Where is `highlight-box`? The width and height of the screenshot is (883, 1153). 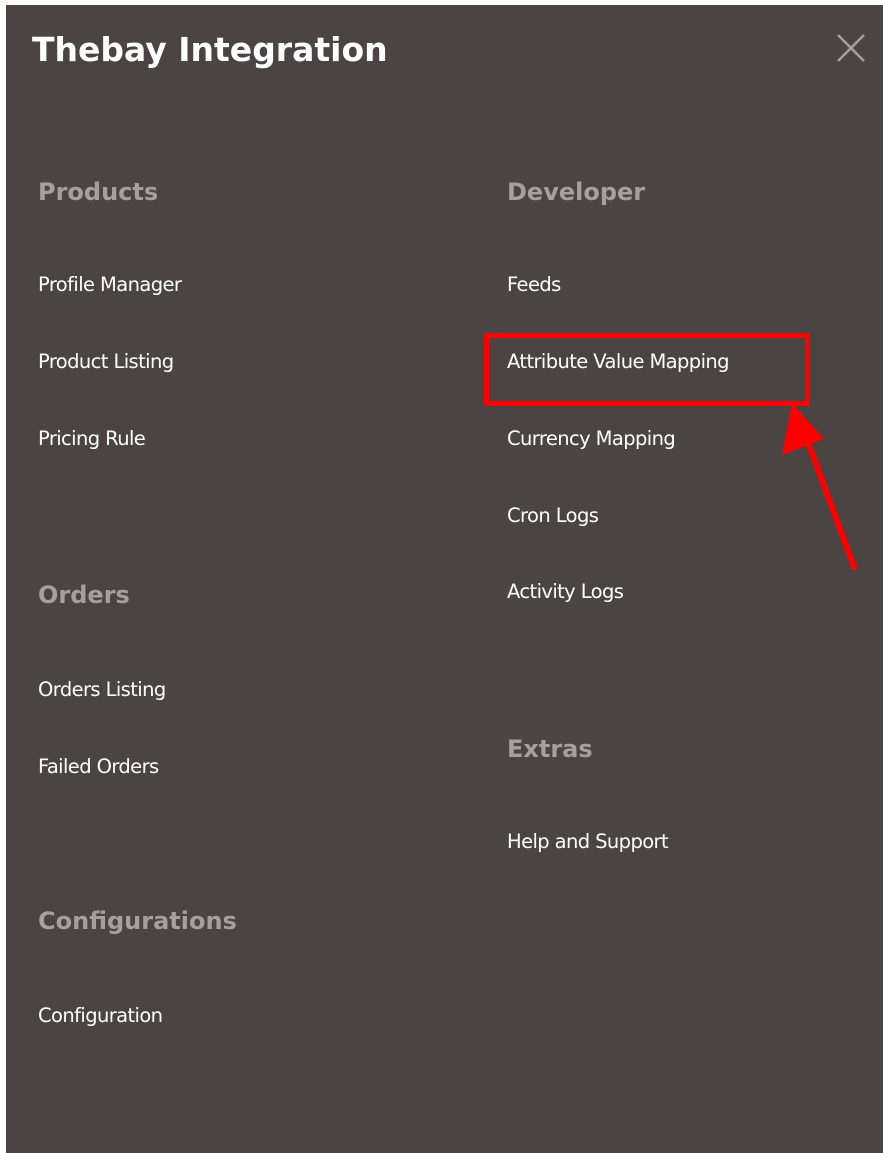 highlight-box is located at coordinates (647, 369).